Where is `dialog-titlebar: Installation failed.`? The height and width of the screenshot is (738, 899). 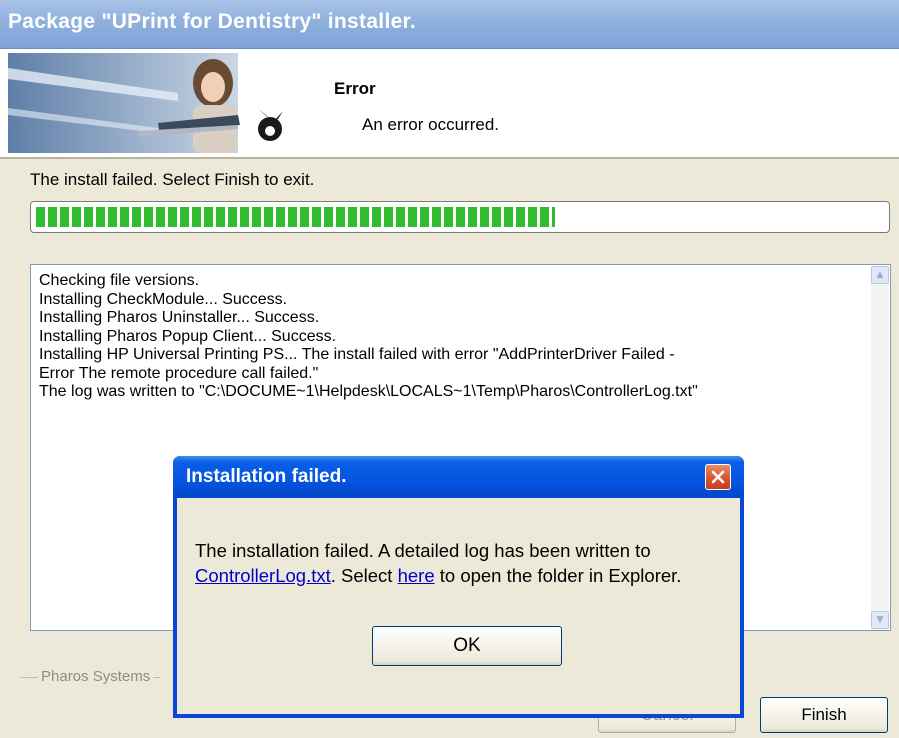 dialog-titlebar: Installation failed. is located at coordinates (458, 477).